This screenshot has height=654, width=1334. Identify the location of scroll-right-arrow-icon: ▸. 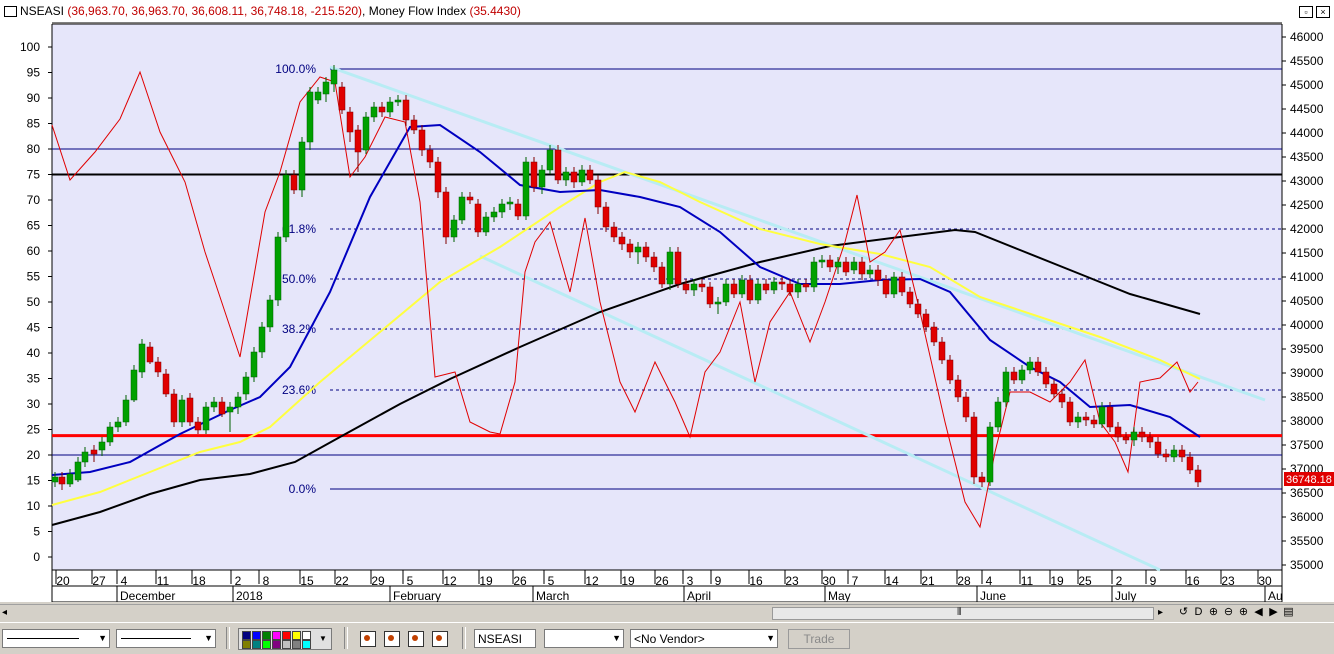
(1160, 612).